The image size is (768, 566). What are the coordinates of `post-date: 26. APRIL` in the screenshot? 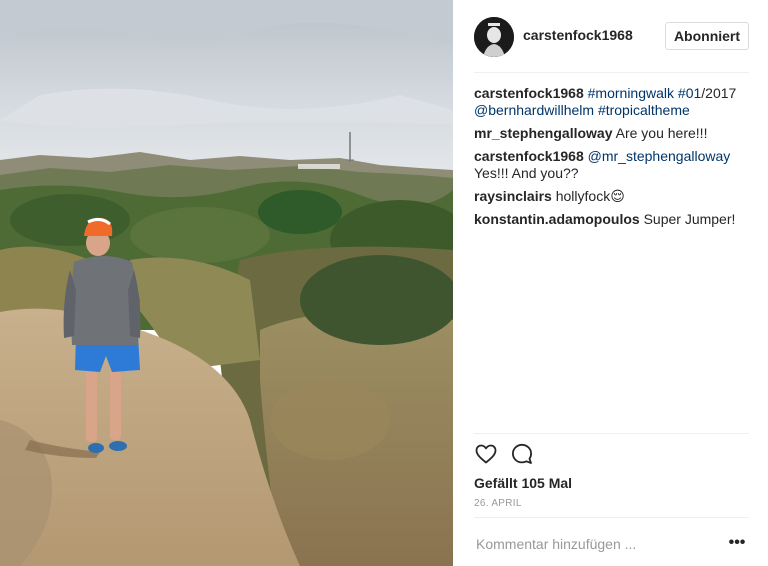 It's located at (498, 503).